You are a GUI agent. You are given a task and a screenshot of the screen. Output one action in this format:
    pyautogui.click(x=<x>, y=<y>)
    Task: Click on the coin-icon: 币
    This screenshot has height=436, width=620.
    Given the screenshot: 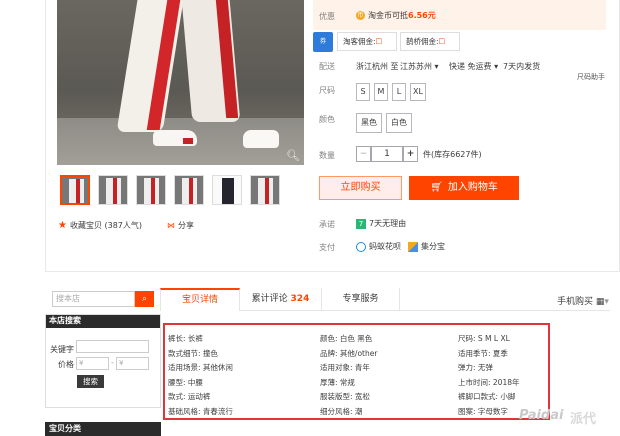 What is the action you would take?
    pyautogui.click(x=360, y=15)
    